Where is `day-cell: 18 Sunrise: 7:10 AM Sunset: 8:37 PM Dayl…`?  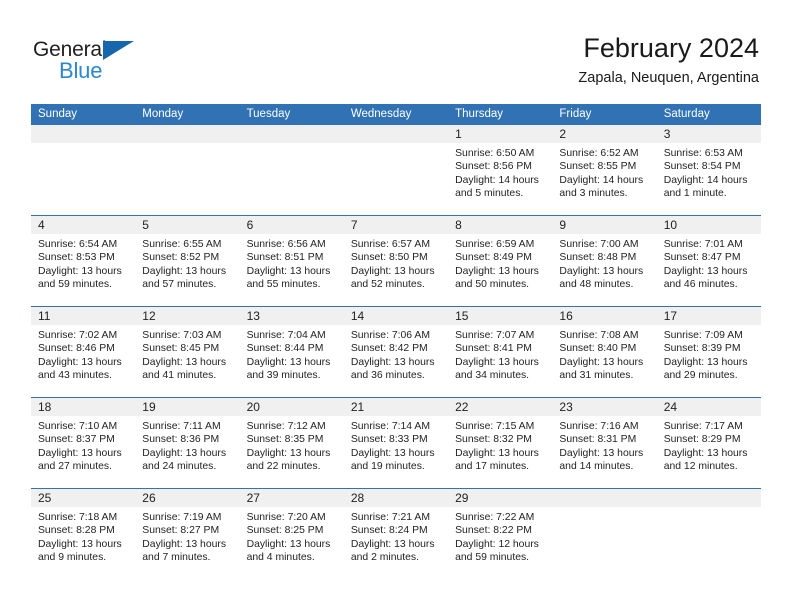 day-cell: 18 Sunrise: 7:10 AM Sunset: 8:37 PM Dayl… is located at coordinates (83, 443).